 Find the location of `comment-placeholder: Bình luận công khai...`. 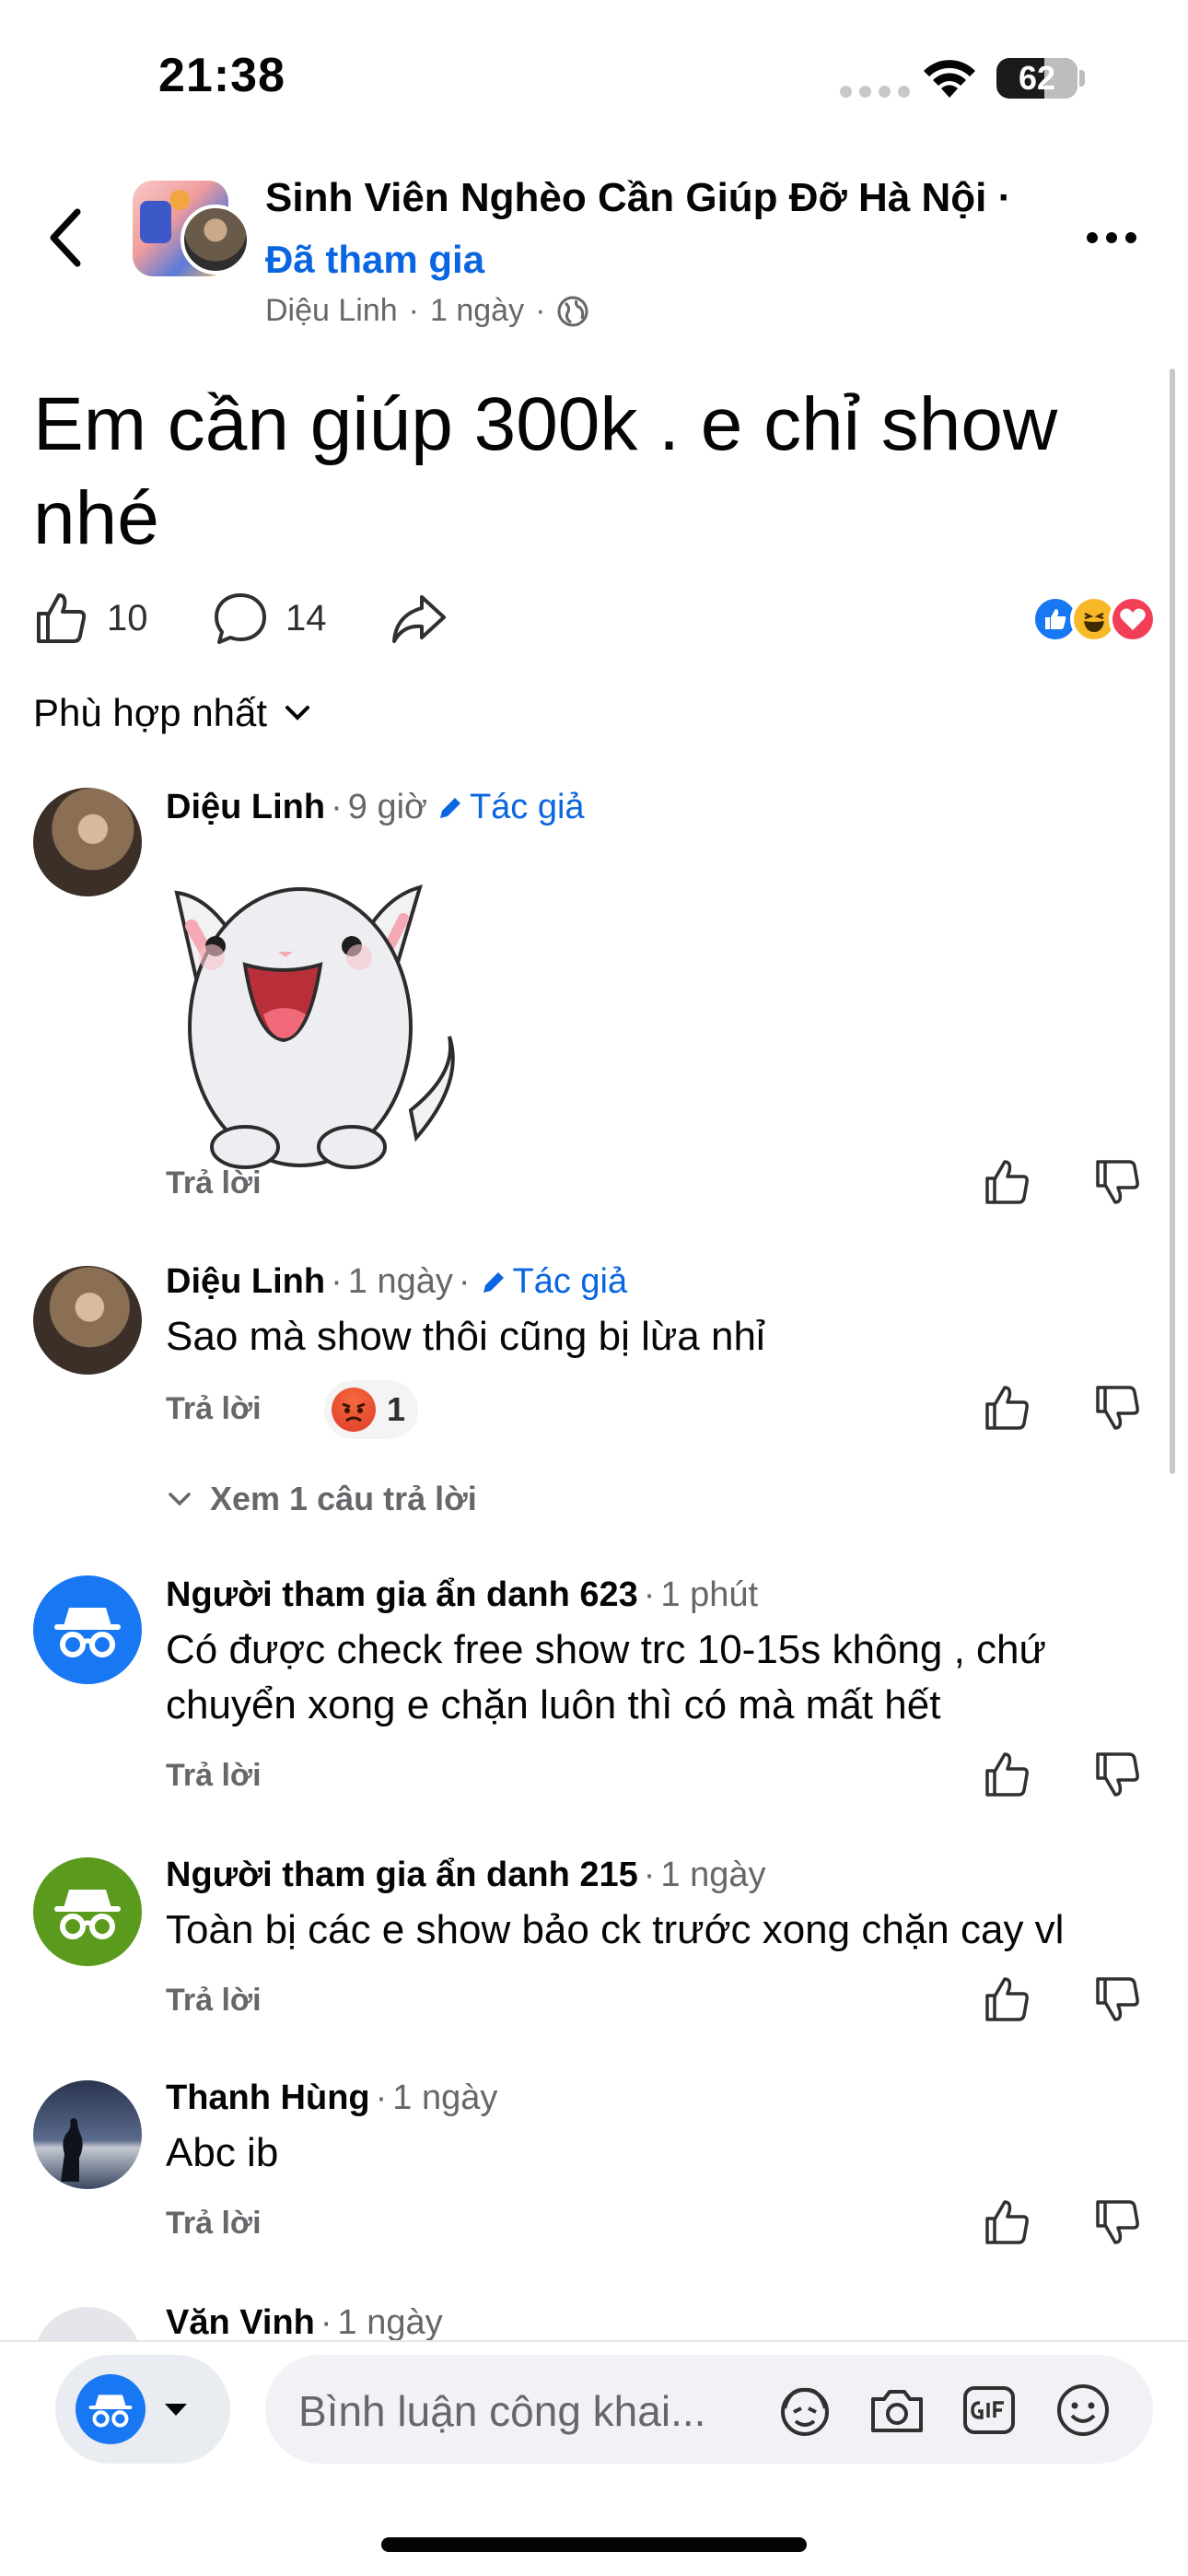

comment-placeholder: Bình luận công khai... is located at coordinates (502, 2411).